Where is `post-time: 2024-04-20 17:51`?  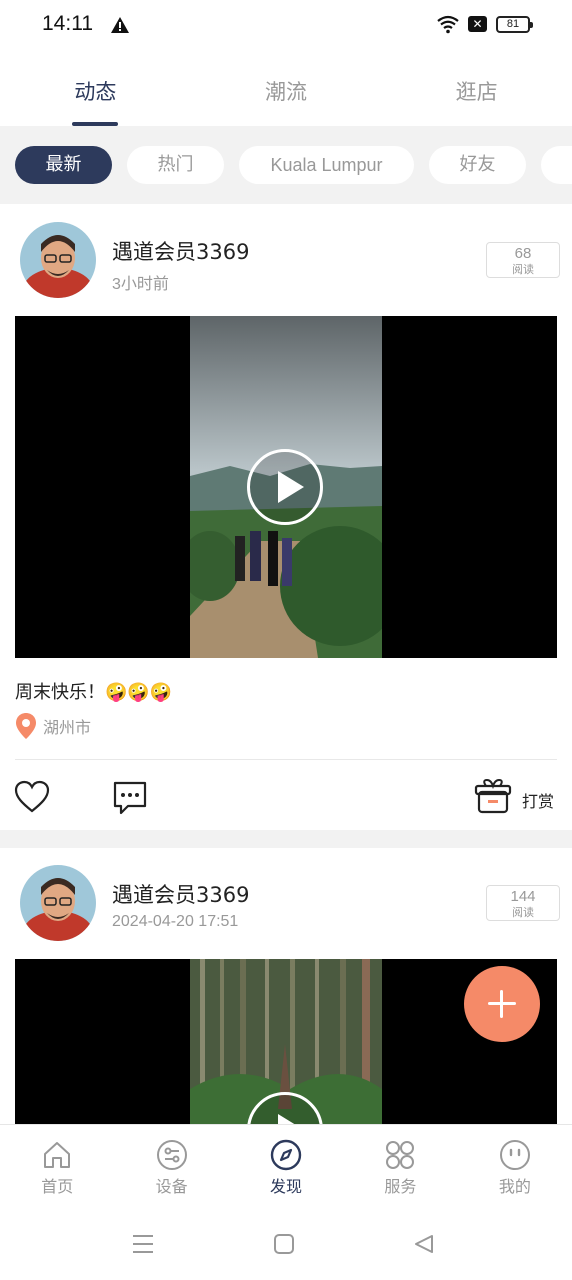
post-time: 2024-04-20 17:51 is located at coordinates (175, 921).